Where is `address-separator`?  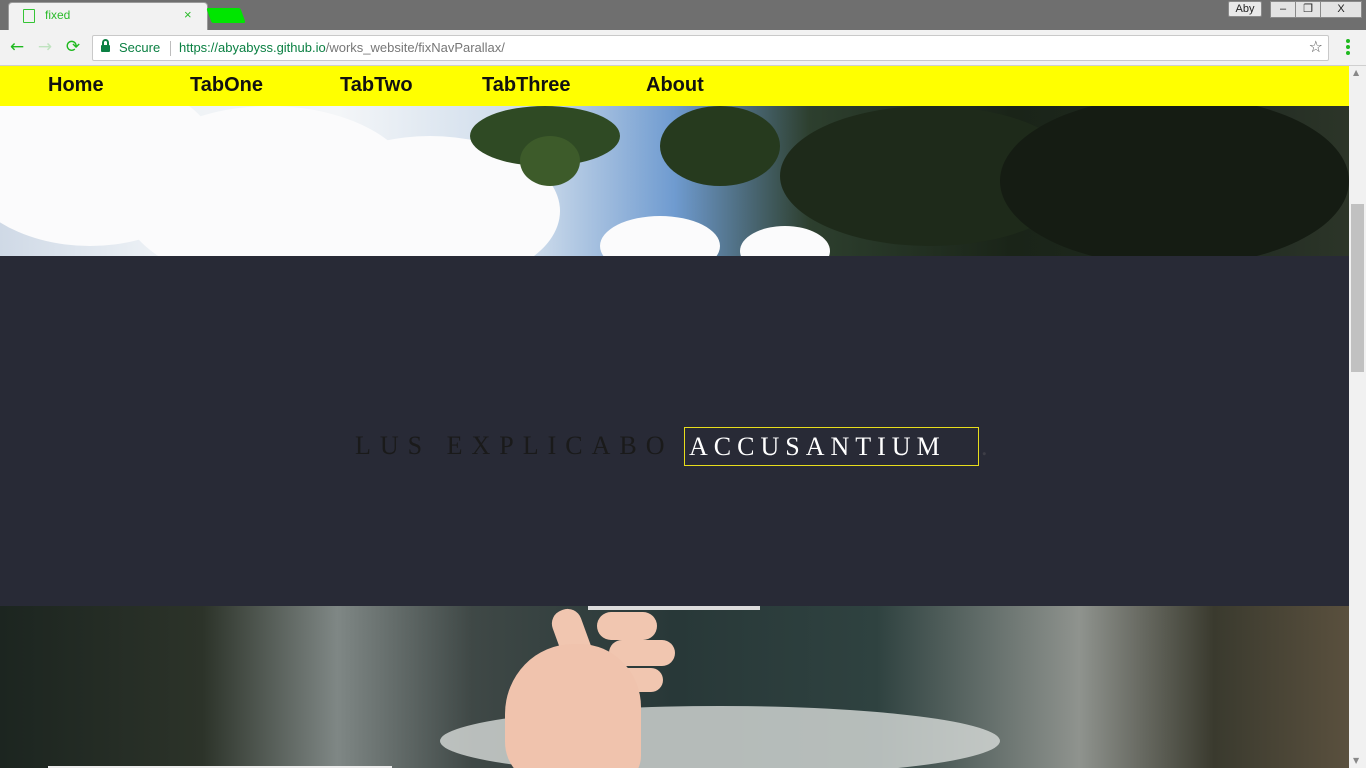 address-separator is located at coordinates (170, 48).